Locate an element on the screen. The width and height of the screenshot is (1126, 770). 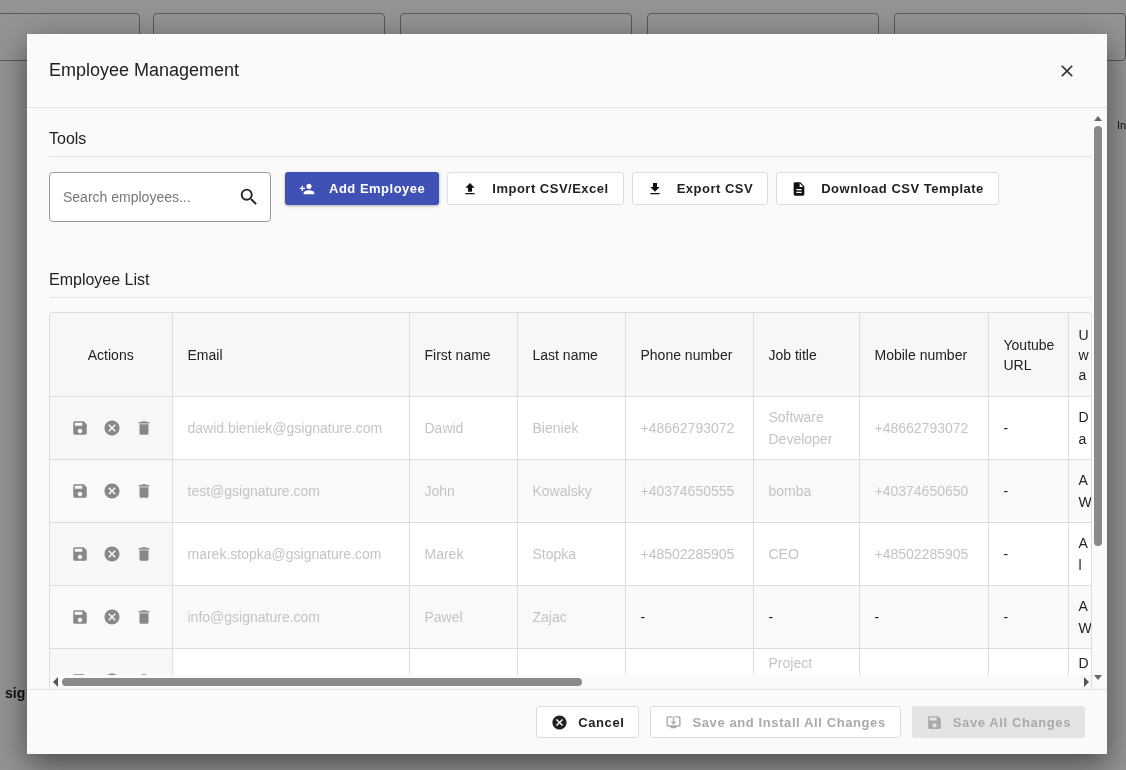
cell-text: A l is located at coordinates (1083, 554).